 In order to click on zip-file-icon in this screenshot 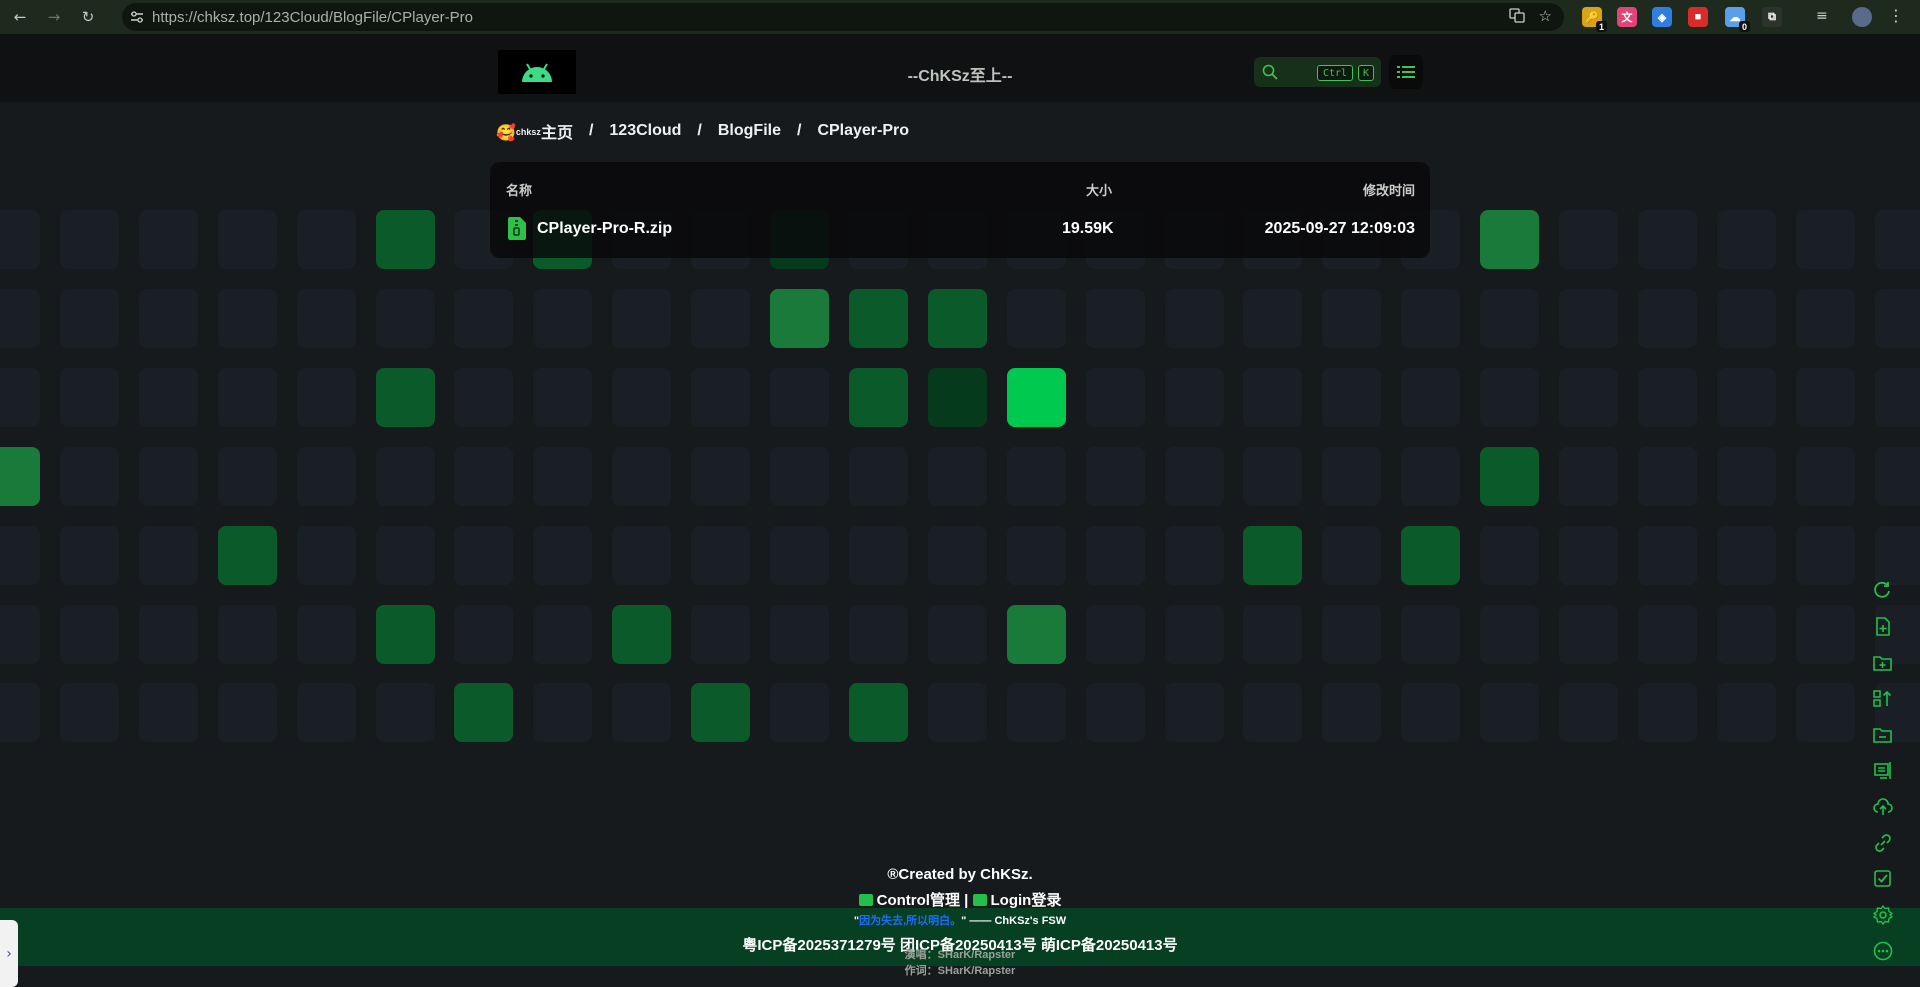, I will do `click(517, 228)`.